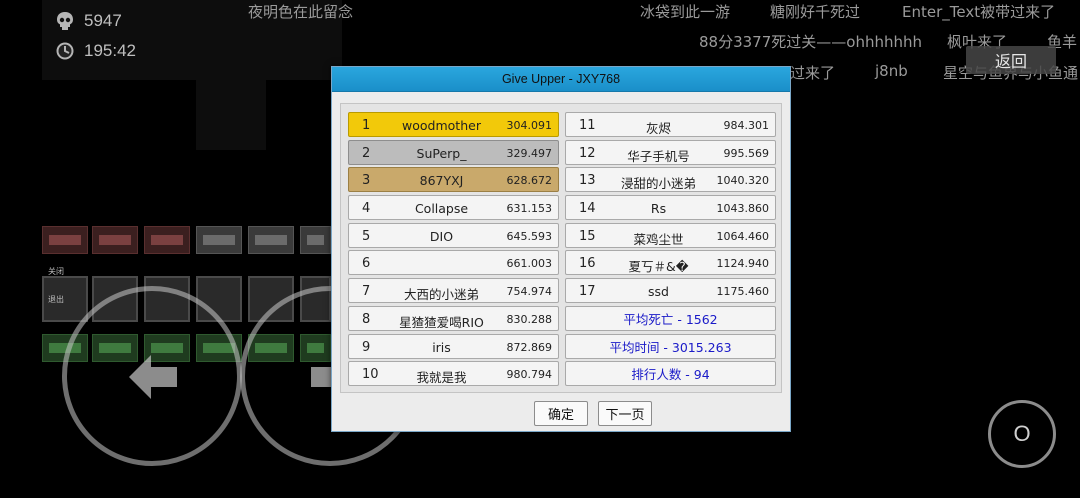  I want to click on leaderboard-row: 1 woodmother 304.091, so click(453, 124).